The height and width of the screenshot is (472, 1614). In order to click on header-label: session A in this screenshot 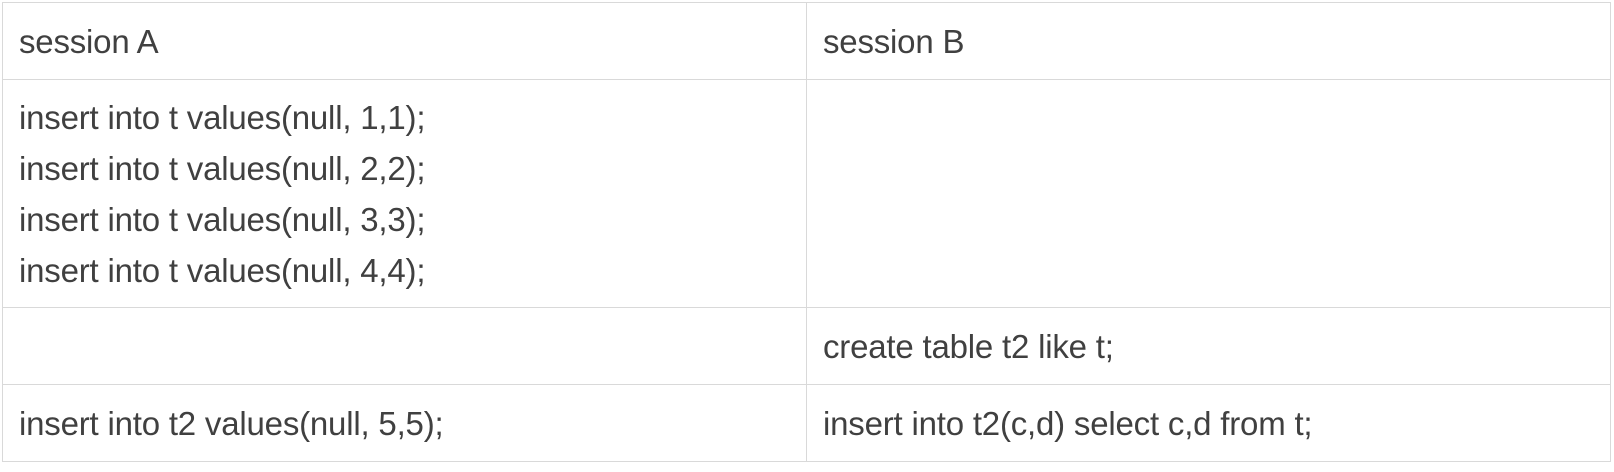, I will do `click(89, 41)`.